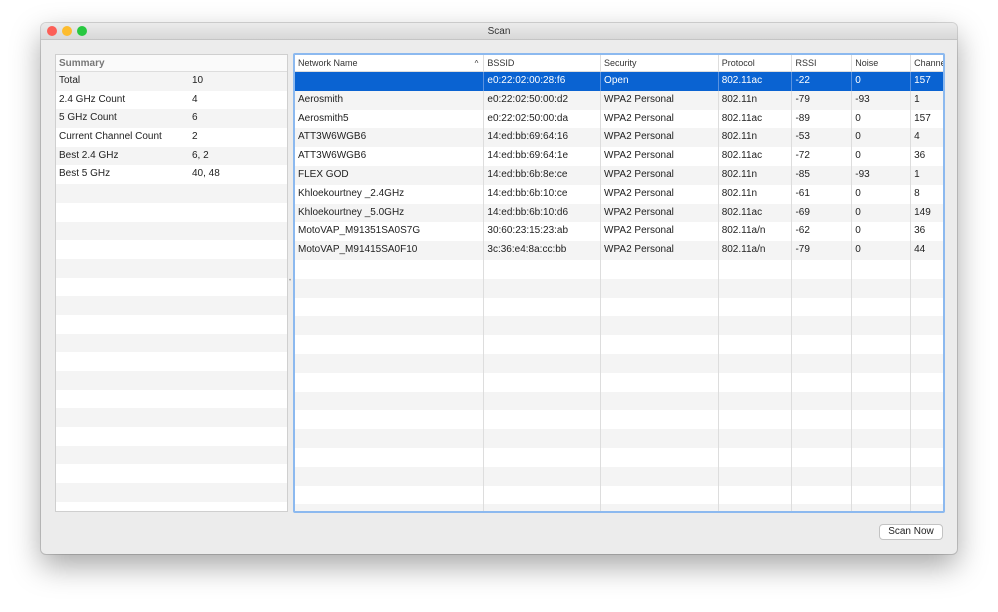 The height and width of the screenshot is (612, 998). What do you see at coordinates (543, 213) in the screenshot?
I see `table-cell: 14:ed:bb:6b:10:d6` at bounding box center [543, 213].